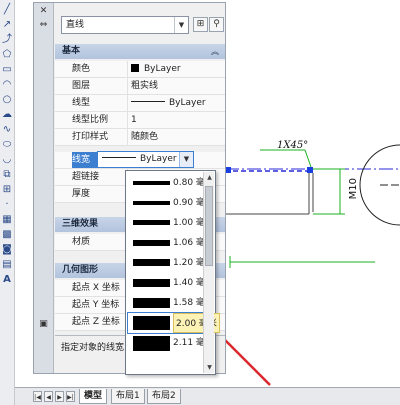 This screenshot has height=405, width=400. I want to click on quick-select-icon: ⚲, so click(216, 24).